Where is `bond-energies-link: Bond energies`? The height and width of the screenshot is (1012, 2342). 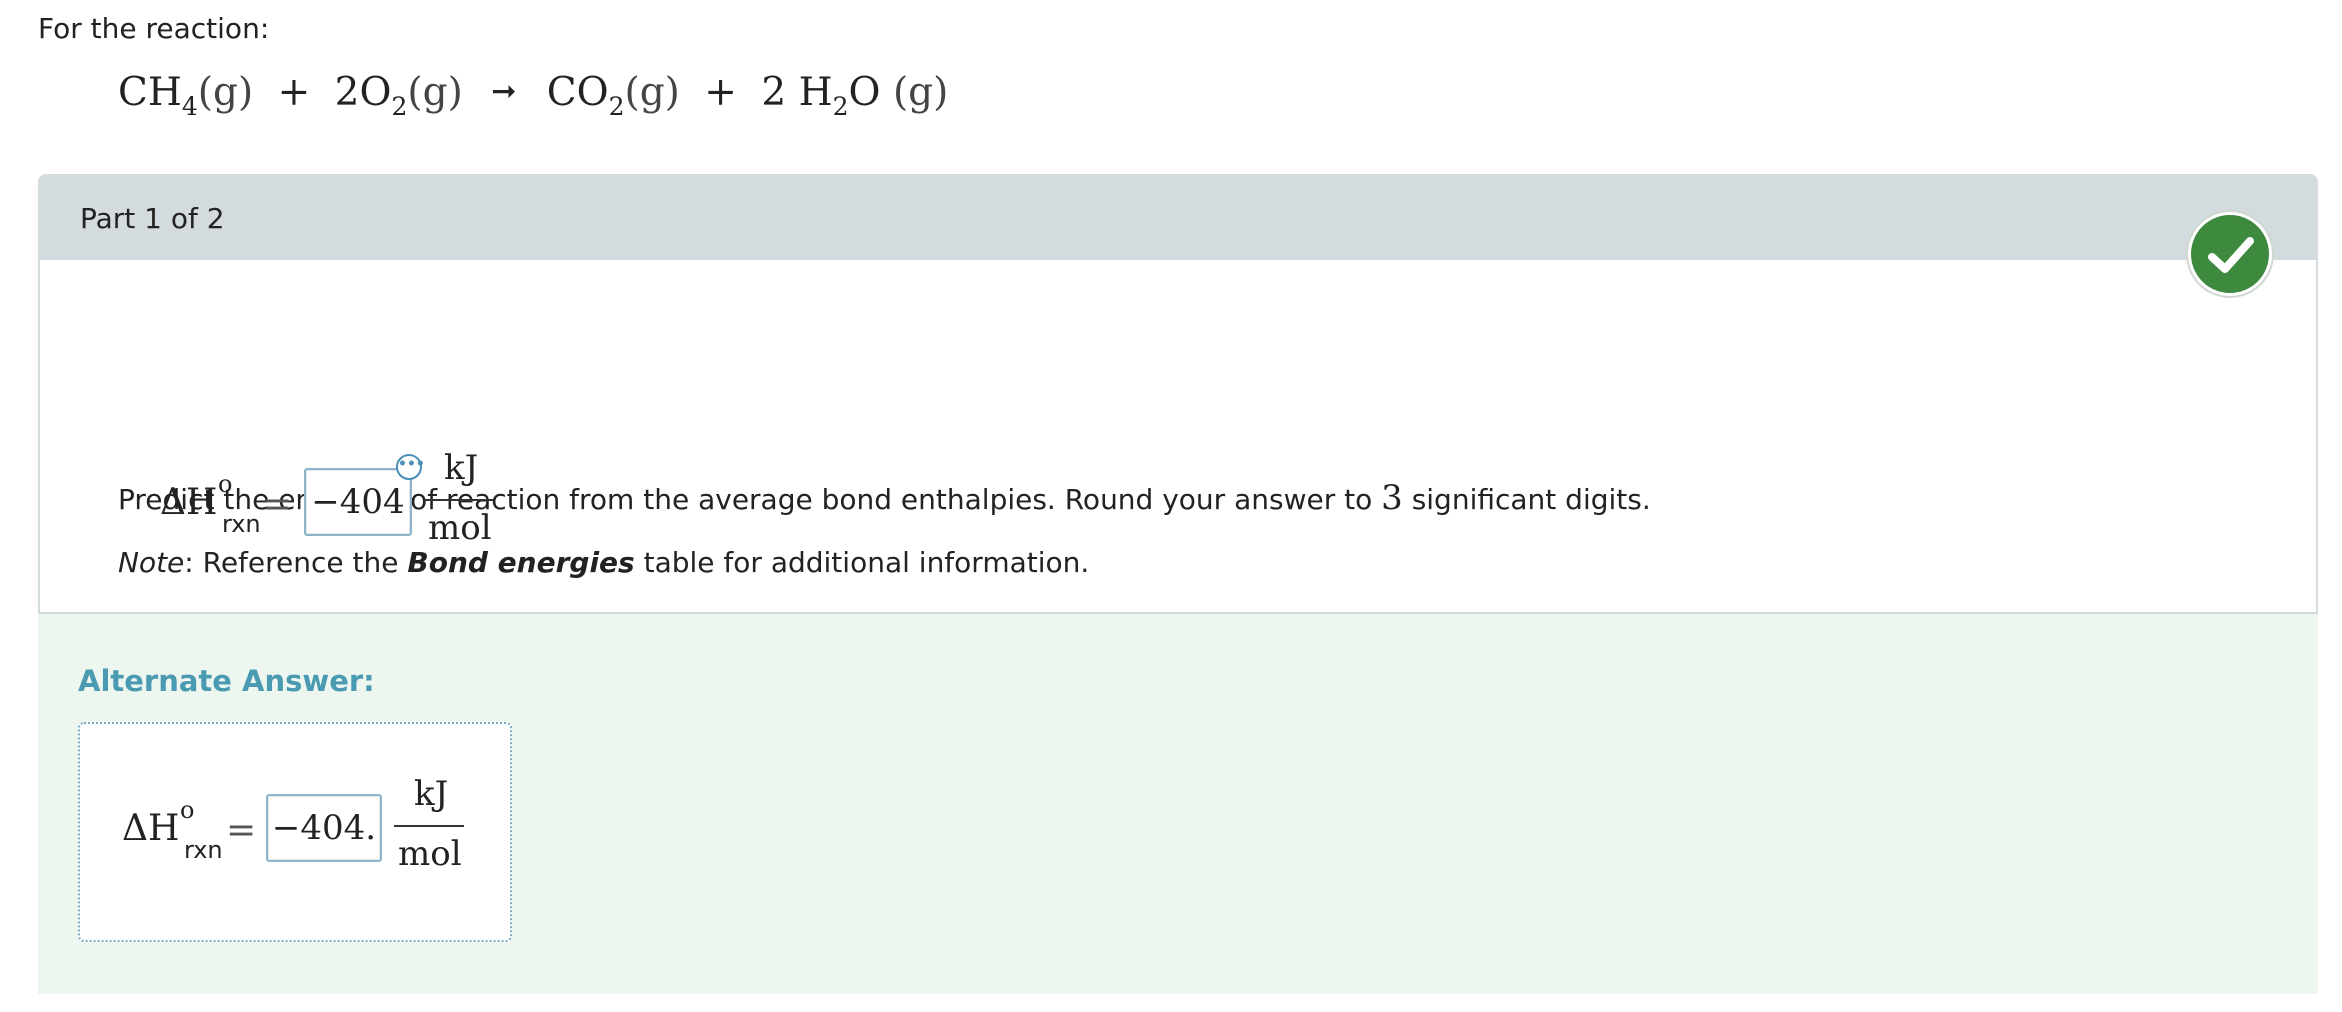 bond-energies-link: Bond energies is located at coordinates (520, 562).